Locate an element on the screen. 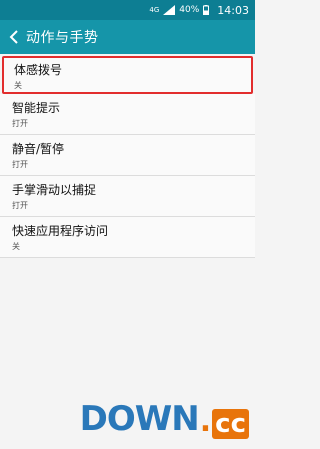 Image resolution: width=320 pixels, height=449 pixels. item-title: 静音/暂停 is located at coordinates (38, 149).